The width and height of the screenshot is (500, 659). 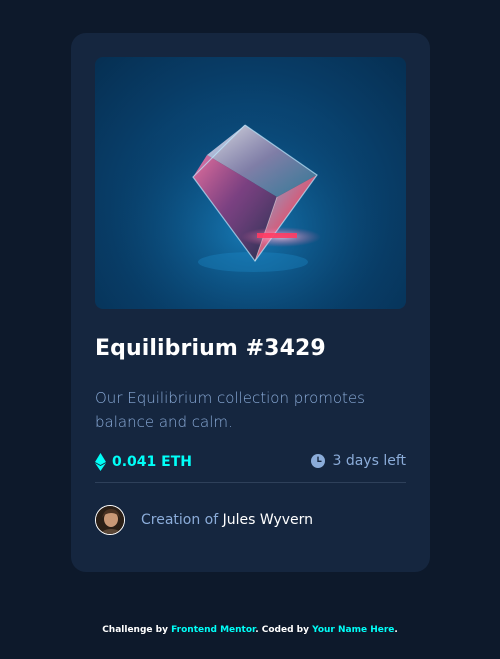 I want to click on avatar, so click(x=110, y=520).